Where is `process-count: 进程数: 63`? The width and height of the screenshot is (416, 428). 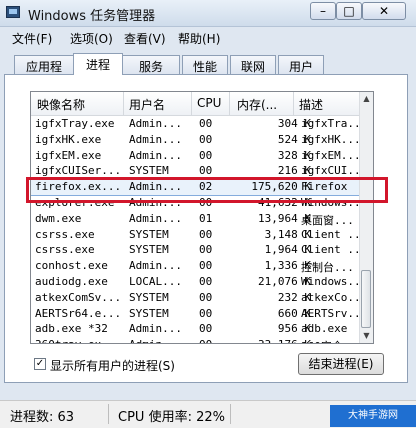
process-count: 进程数: 63 is located at coordinates (42, 417).